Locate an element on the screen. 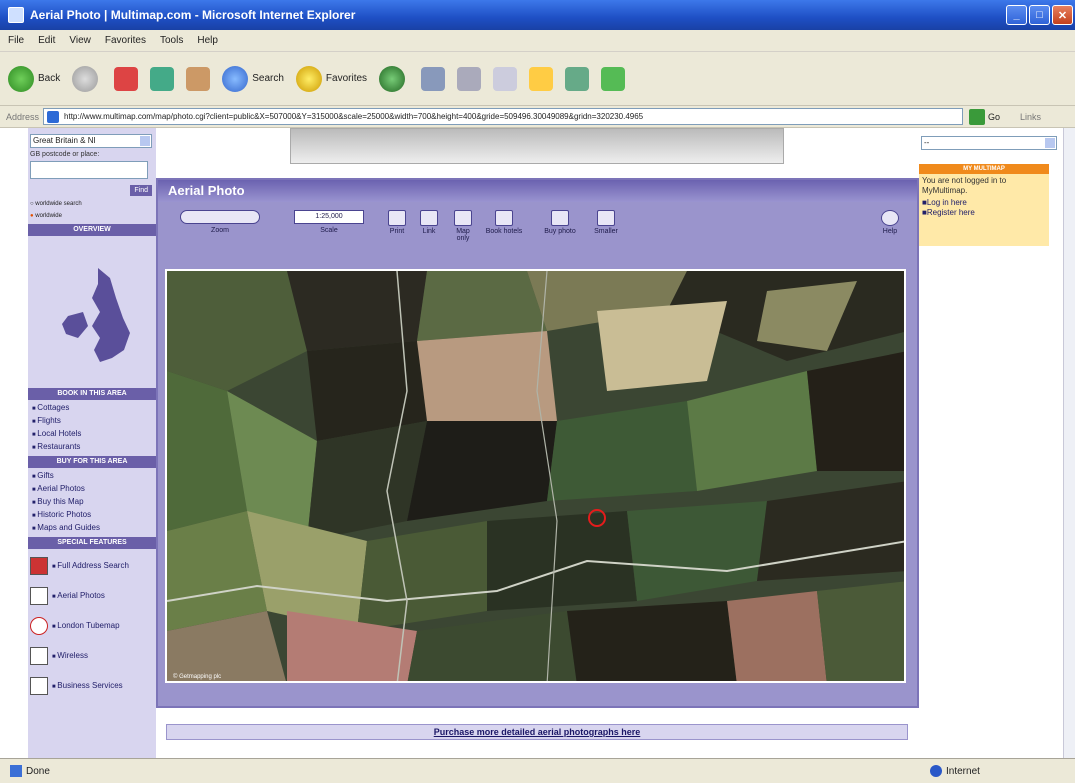 This screenshot has height=783, width=1075. wireless-icon is located at coordinates (39, 656).